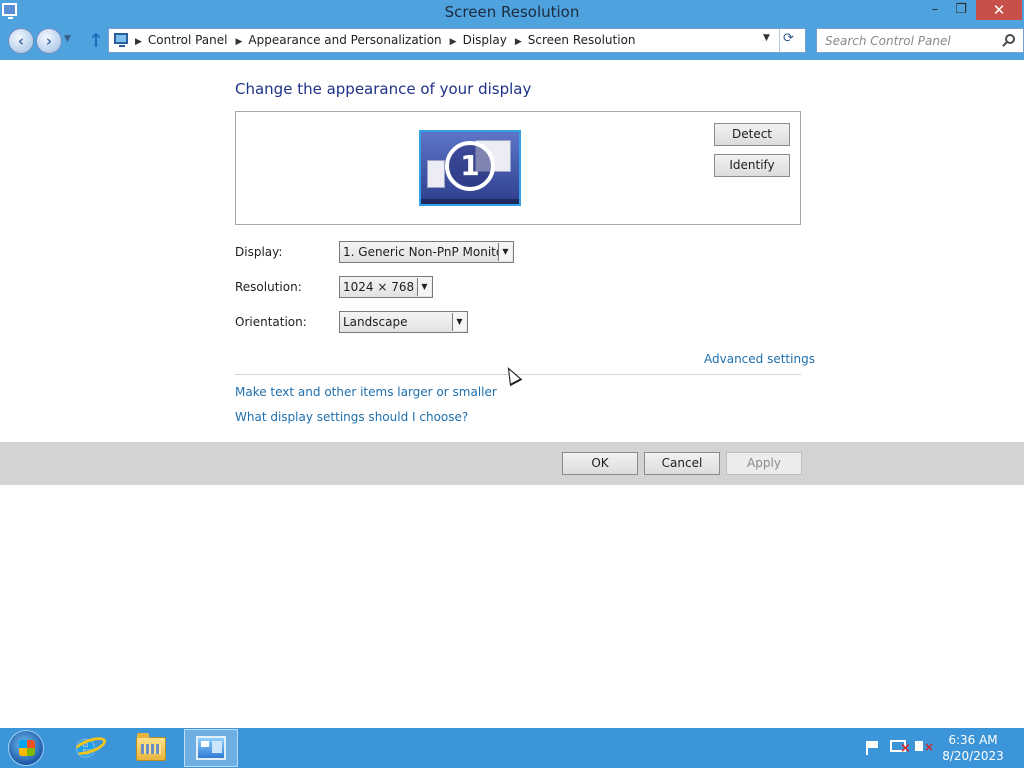 Image resolution: width=1024 pixels, height=768 pixels. I want to click on monitor-arrangement-panel: 1 Detect Identify, so click(518, 168).